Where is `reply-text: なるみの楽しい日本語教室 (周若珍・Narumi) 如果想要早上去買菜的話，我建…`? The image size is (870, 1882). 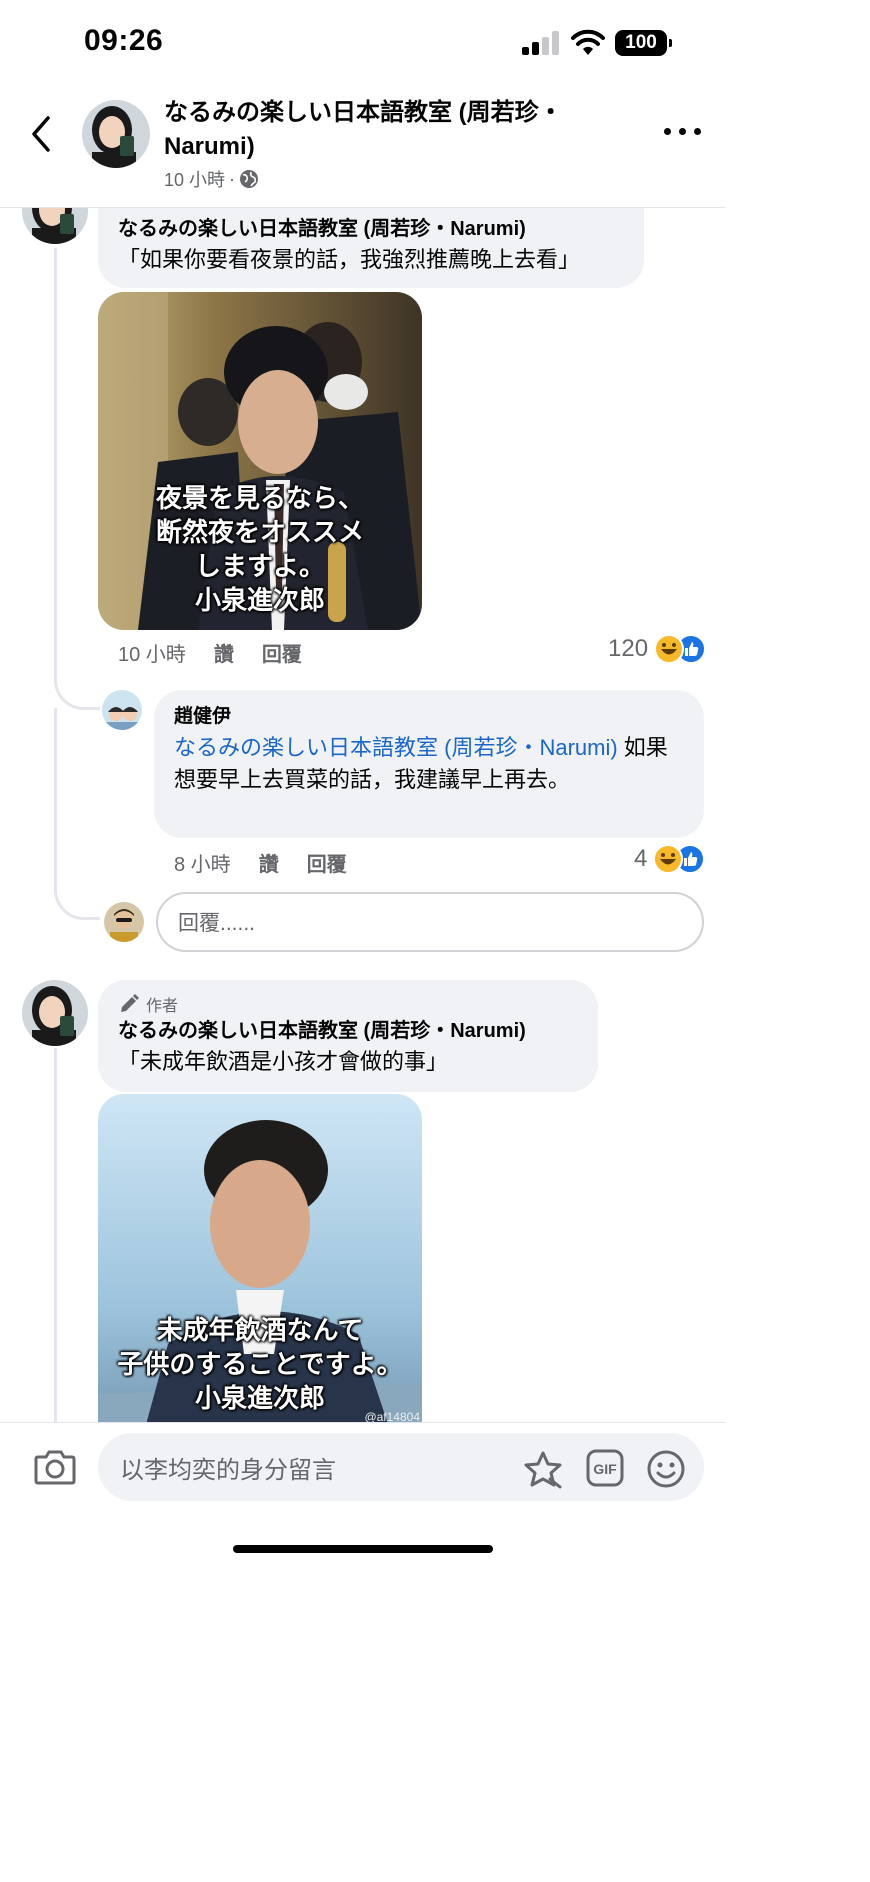 reply-text: なるみの楽しい日本語教室 (周若珍・Narumi) 如果想要早上去買菜的話，我建… is located at coordinates (421, 763).